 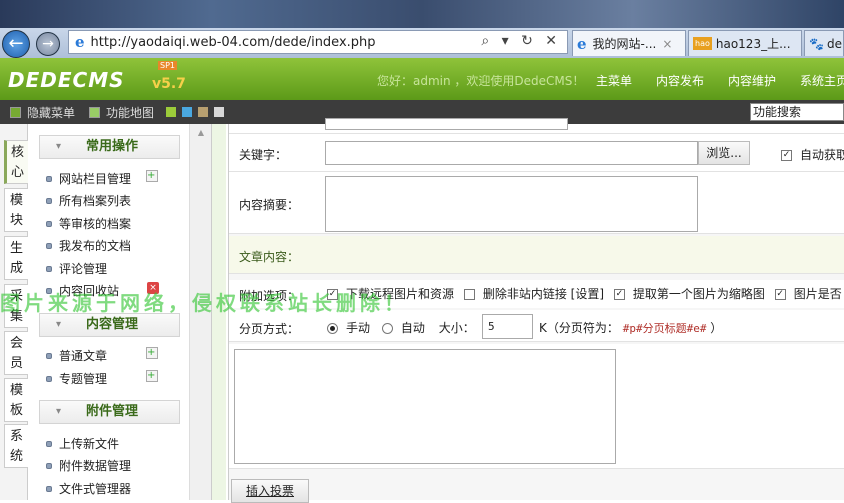 I want to click on size-unit: K（分页符为：, so click(x=579, y=328).